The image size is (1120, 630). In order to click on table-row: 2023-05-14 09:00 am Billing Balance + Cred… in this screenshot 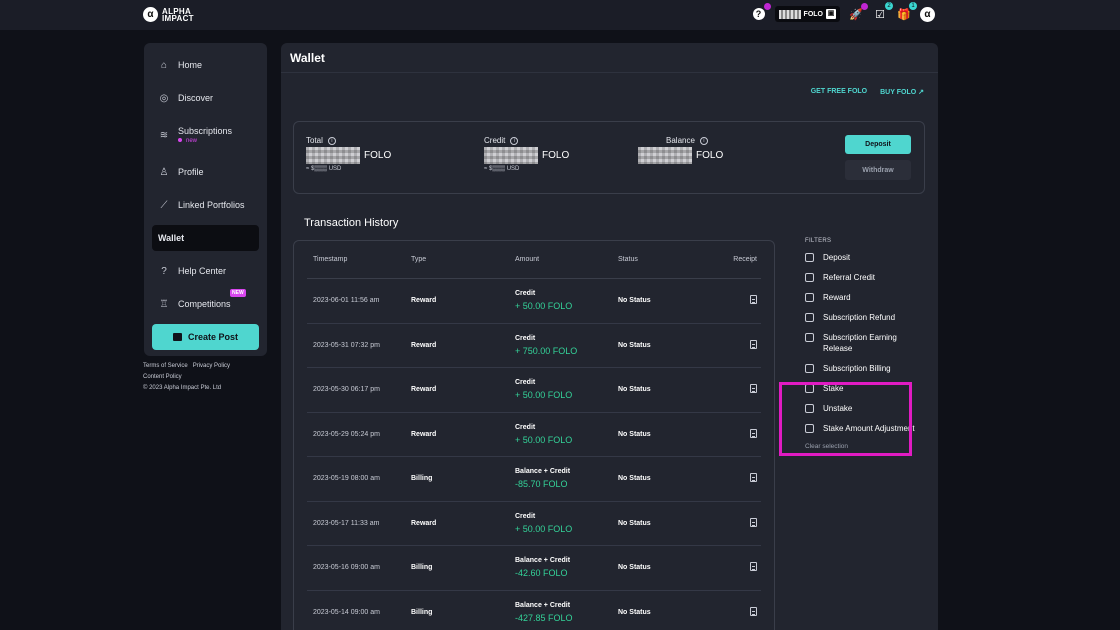, I will do `click(534, 610)`.